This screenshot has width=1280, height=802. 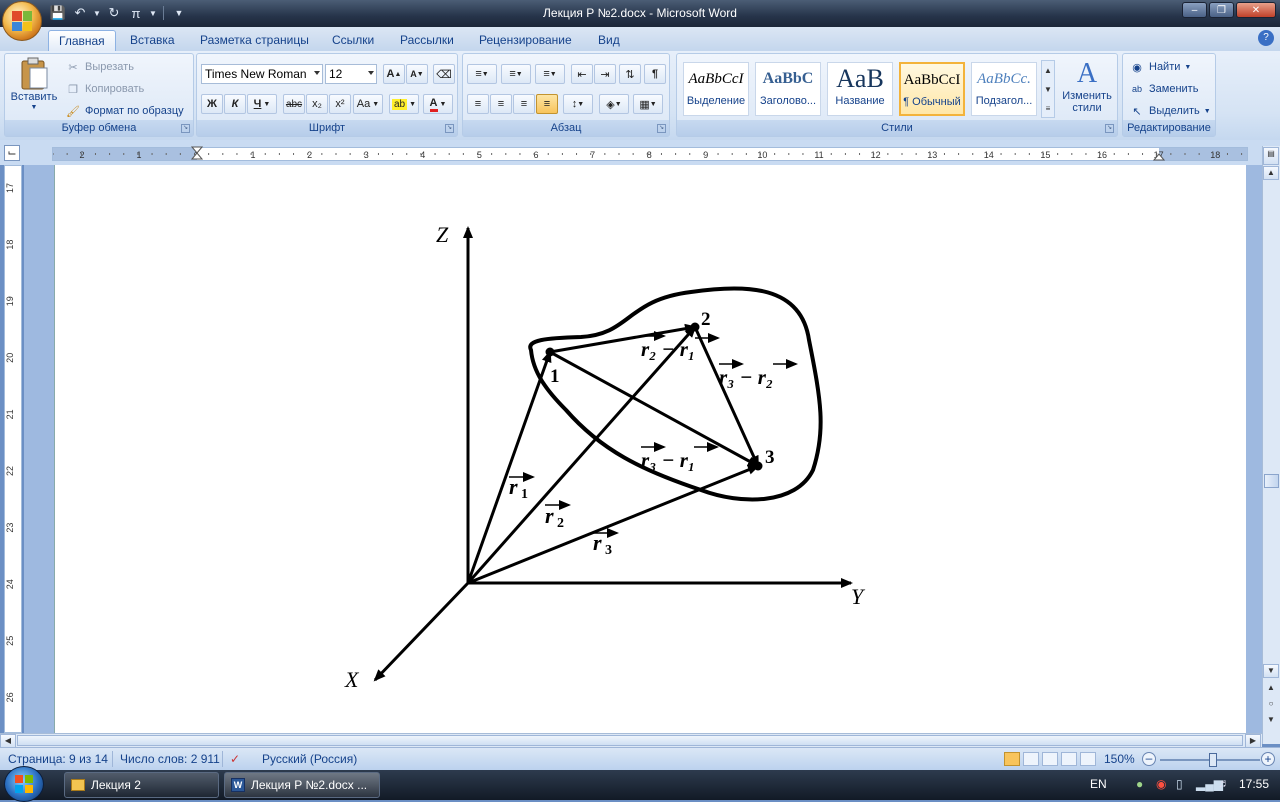 I want to click on justify-button: ≡, so click(x=547, y=104).